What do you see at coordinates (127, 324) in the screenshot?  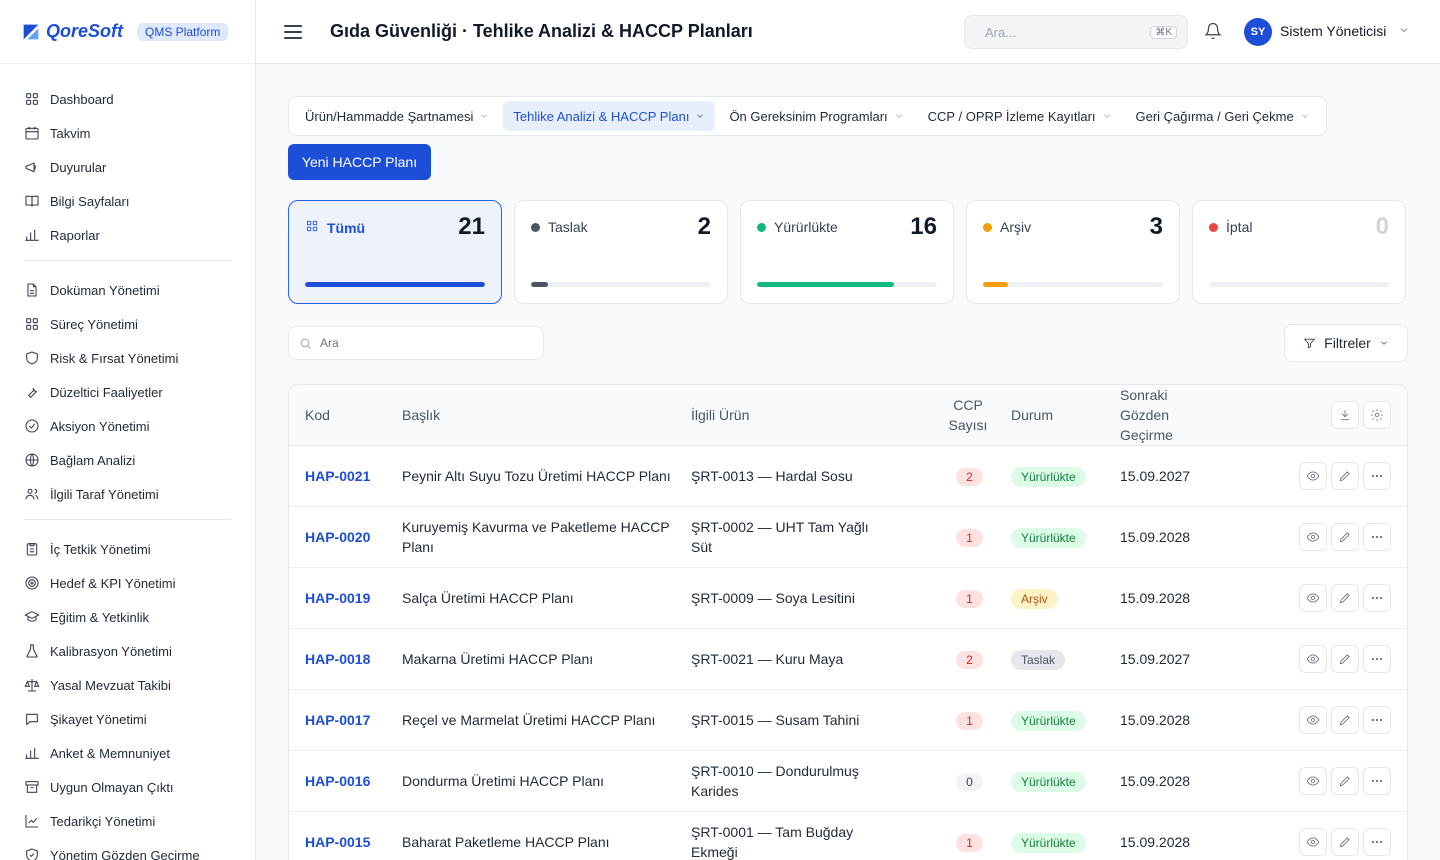 I see `sidebar-item-surec-yonetimi: Süreç Yönetimi` at bounding box center [127, 324].